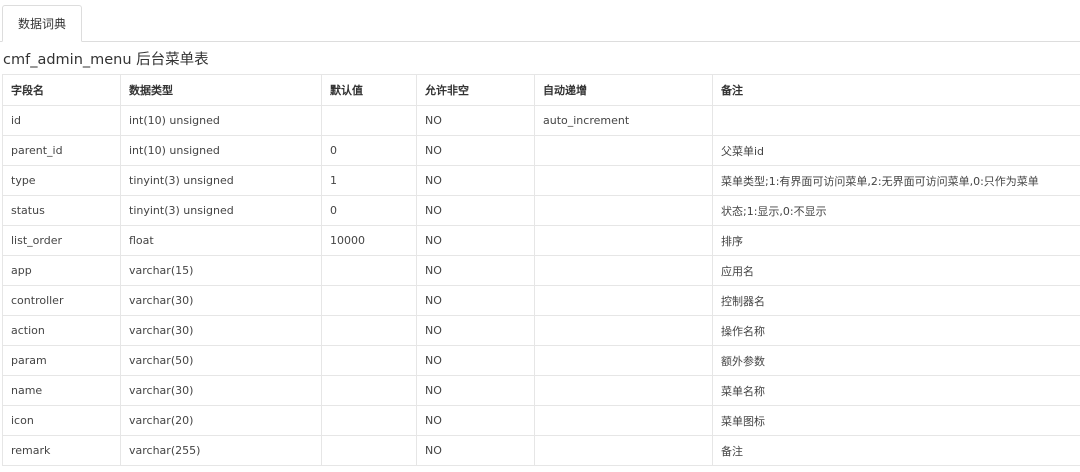  I want to click on cell-remark, so click(896, 120).